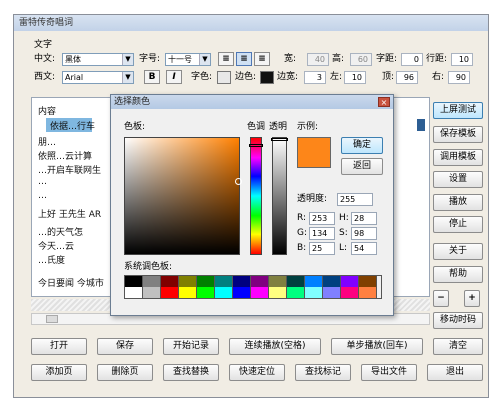 The width and height of the screenshot is (500, 411). I want to click on clear-button: 清空, so click(458, 346).